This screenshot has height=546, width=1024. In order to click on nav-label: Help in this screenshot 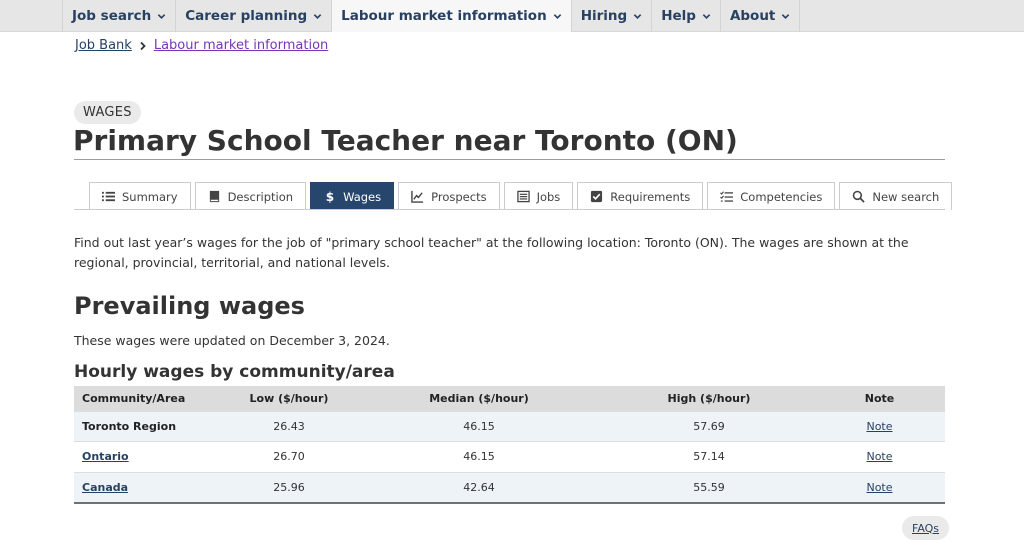, I will do `click(678, 16)`.